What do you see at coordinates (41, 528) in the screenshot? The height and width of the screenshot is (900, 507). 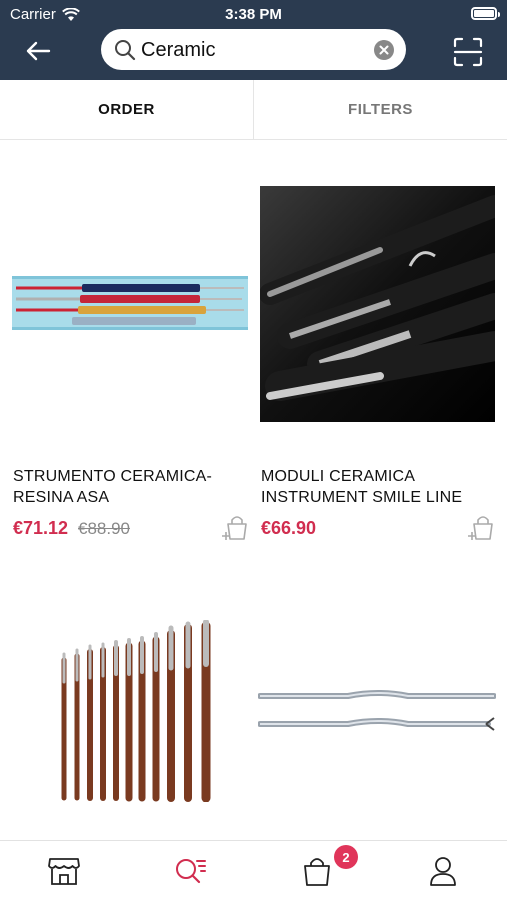 I see `product-price: €71.12` at bounding box center [41, 528].